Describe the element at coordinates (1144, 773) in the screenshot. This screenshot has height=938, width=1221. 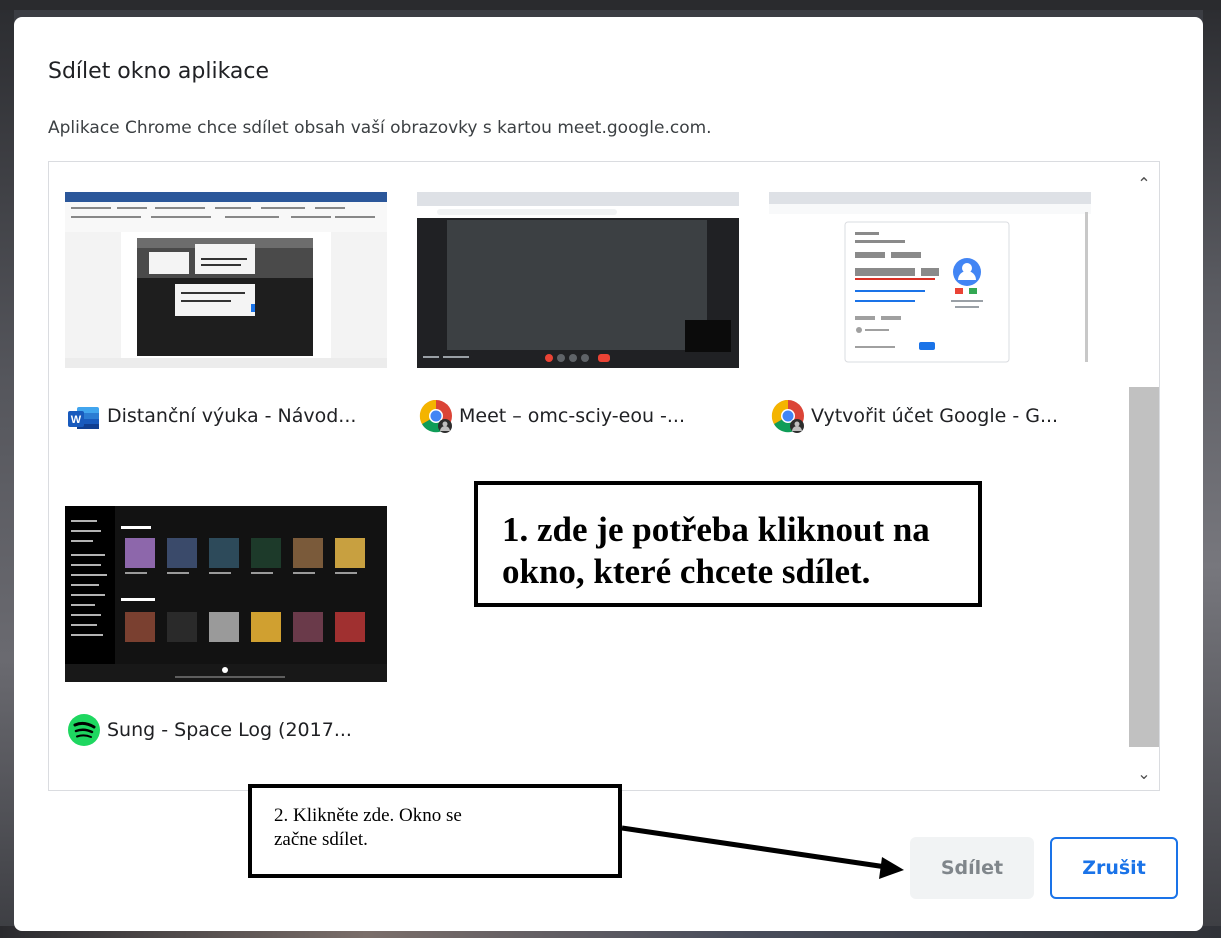
I see `scroll-down-icon: ⌄` at that location.